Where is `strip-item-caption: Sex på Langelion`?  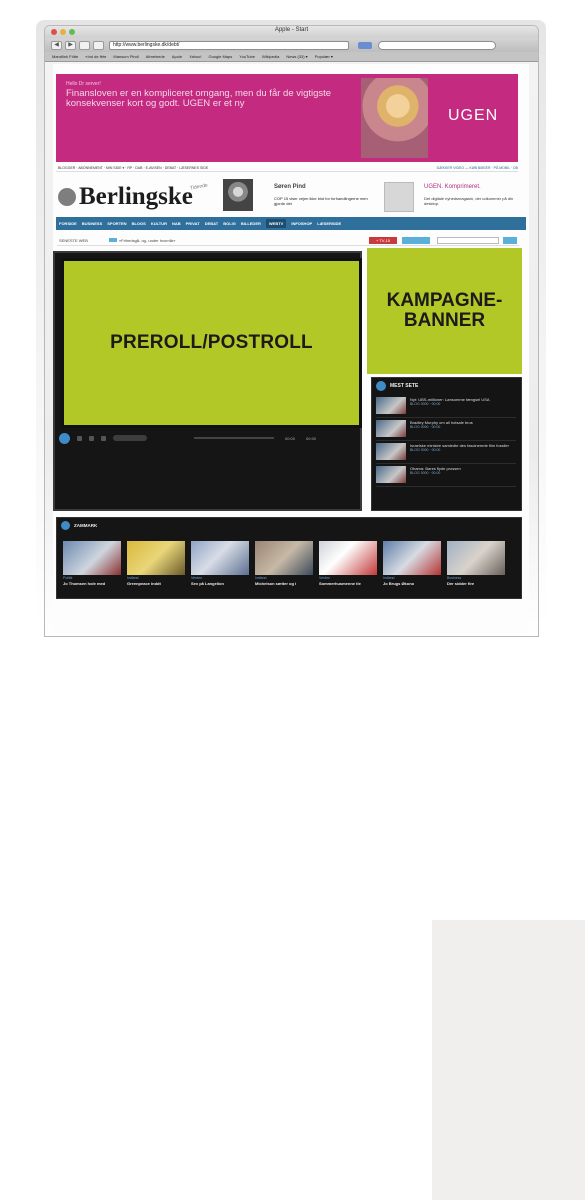
strip-item-caption: Sex på Langelion is located at coordinates (220, 583).